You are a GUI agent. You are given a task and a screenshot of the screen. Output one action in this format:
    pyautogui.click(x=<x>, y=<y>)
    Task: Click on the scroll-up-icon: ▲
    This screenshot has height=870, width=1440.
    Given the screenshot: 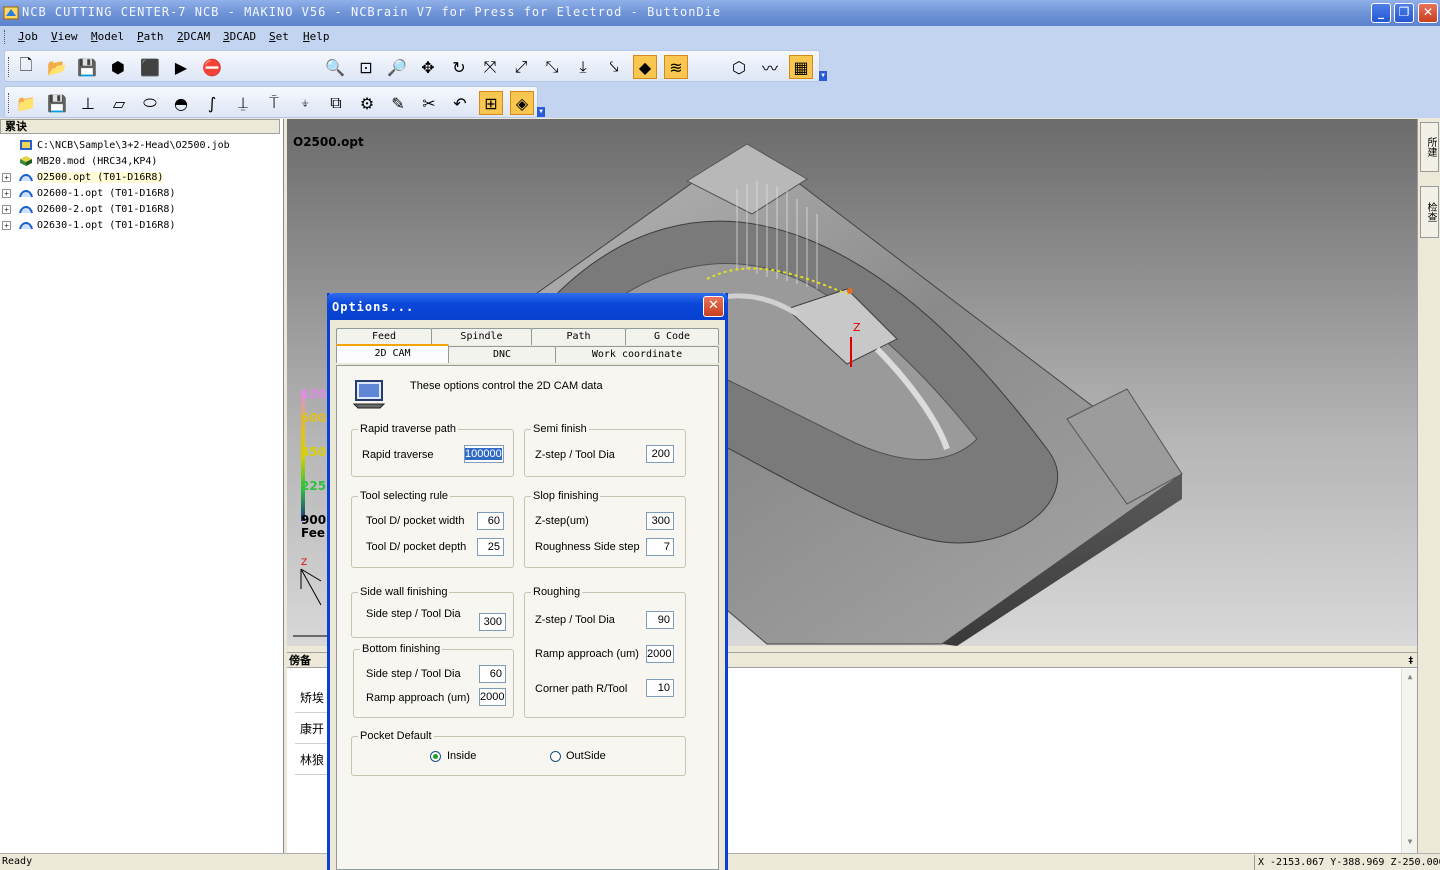 What is the action you would take?
    pyautogui.click(x=1410, y=678)
    